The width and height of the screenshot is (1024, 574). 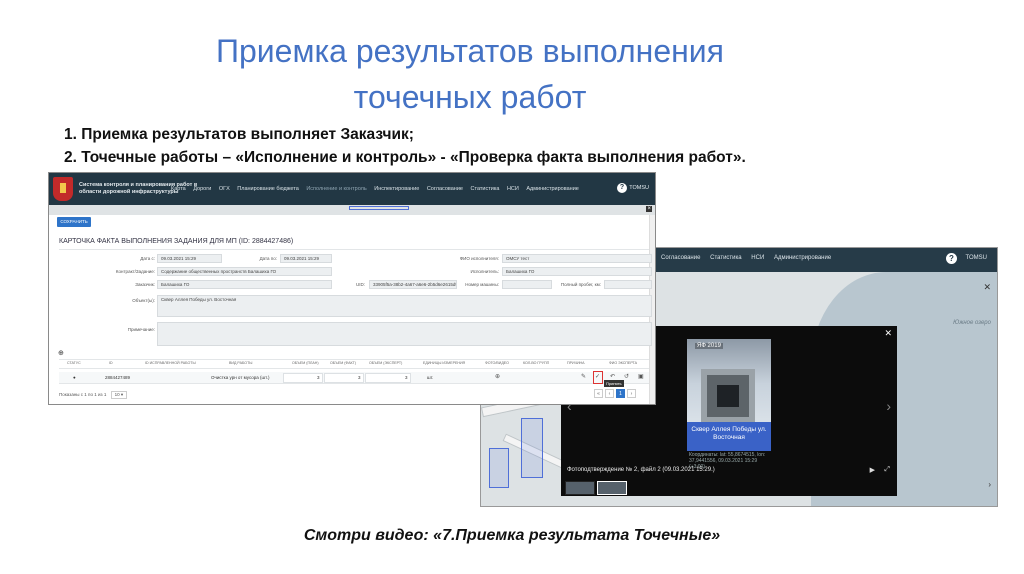 What do you see at coordinates (61, 353) in the screenshot?
I see `add-icon: ⊕` at bounding box center [61, 353].